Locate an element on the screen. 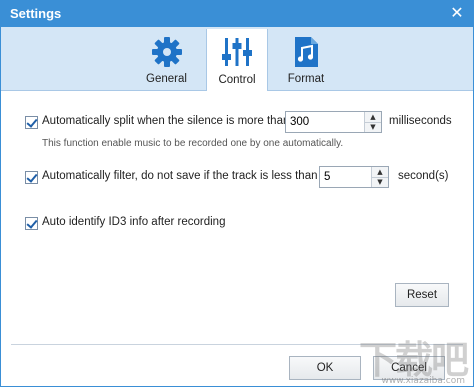  music-file-icon is located at coordinates (306, 52).